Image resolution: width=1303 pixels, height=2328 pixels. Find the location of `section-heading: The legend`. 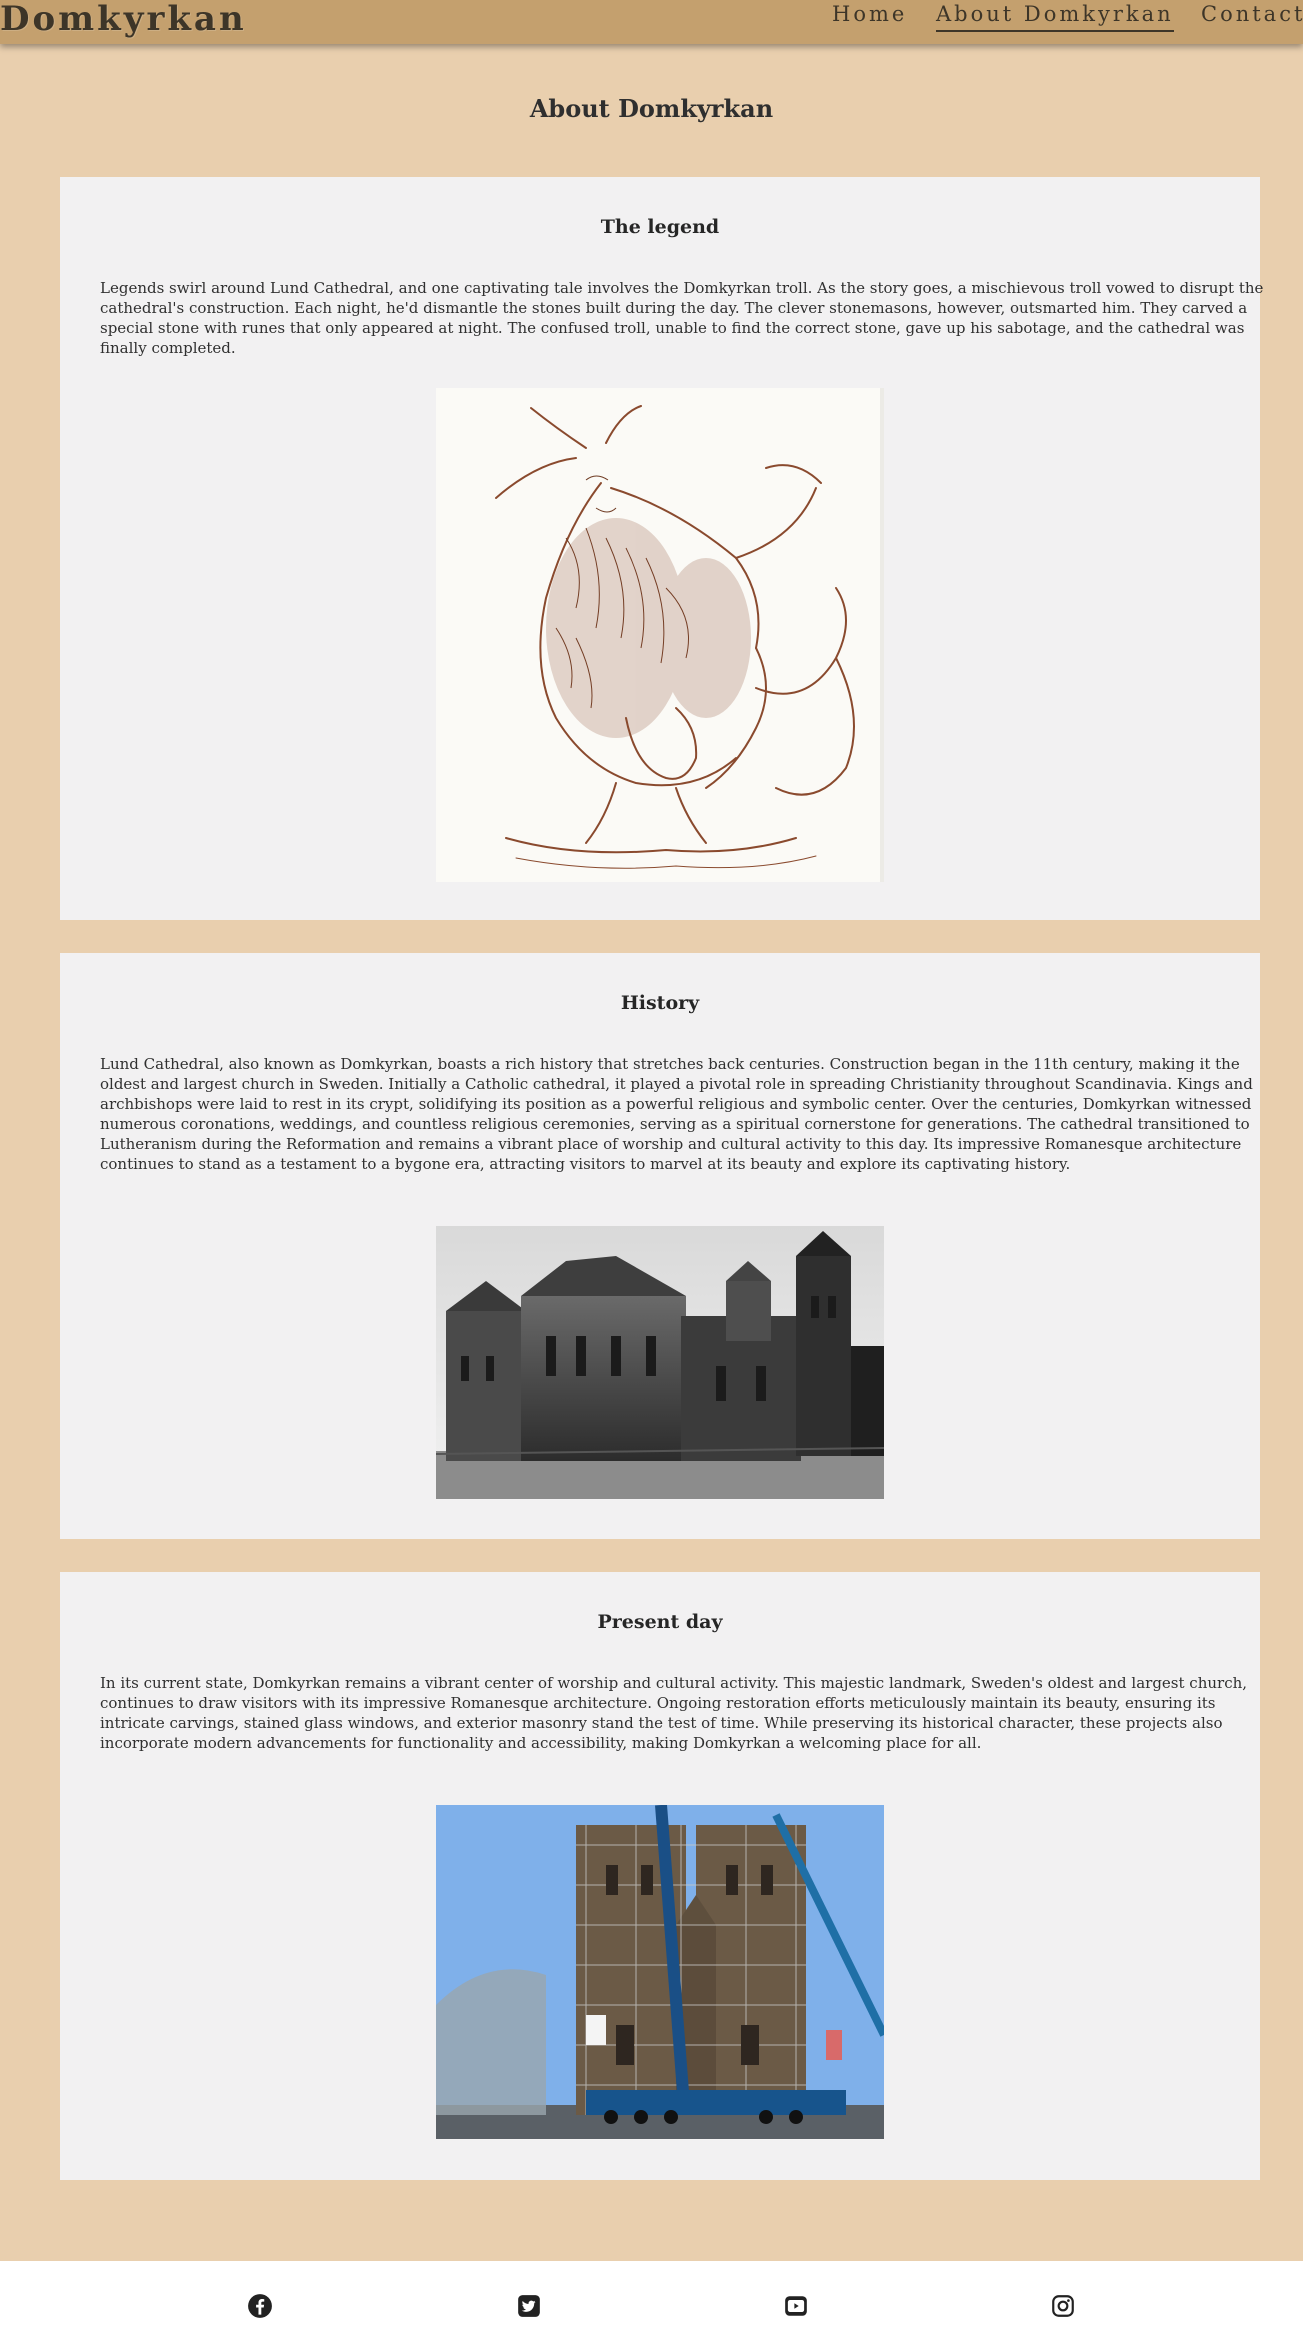

section-heading: The legend is located at coordinates (660, 227).